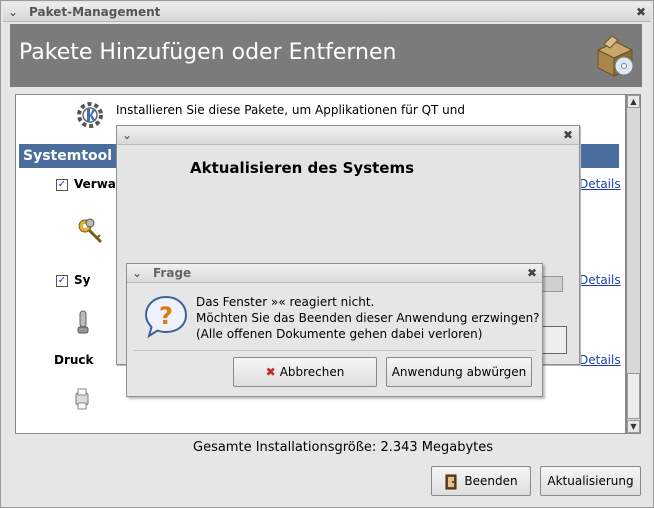  I want to click on update-button: Aktualisierung, so click(590, 481).